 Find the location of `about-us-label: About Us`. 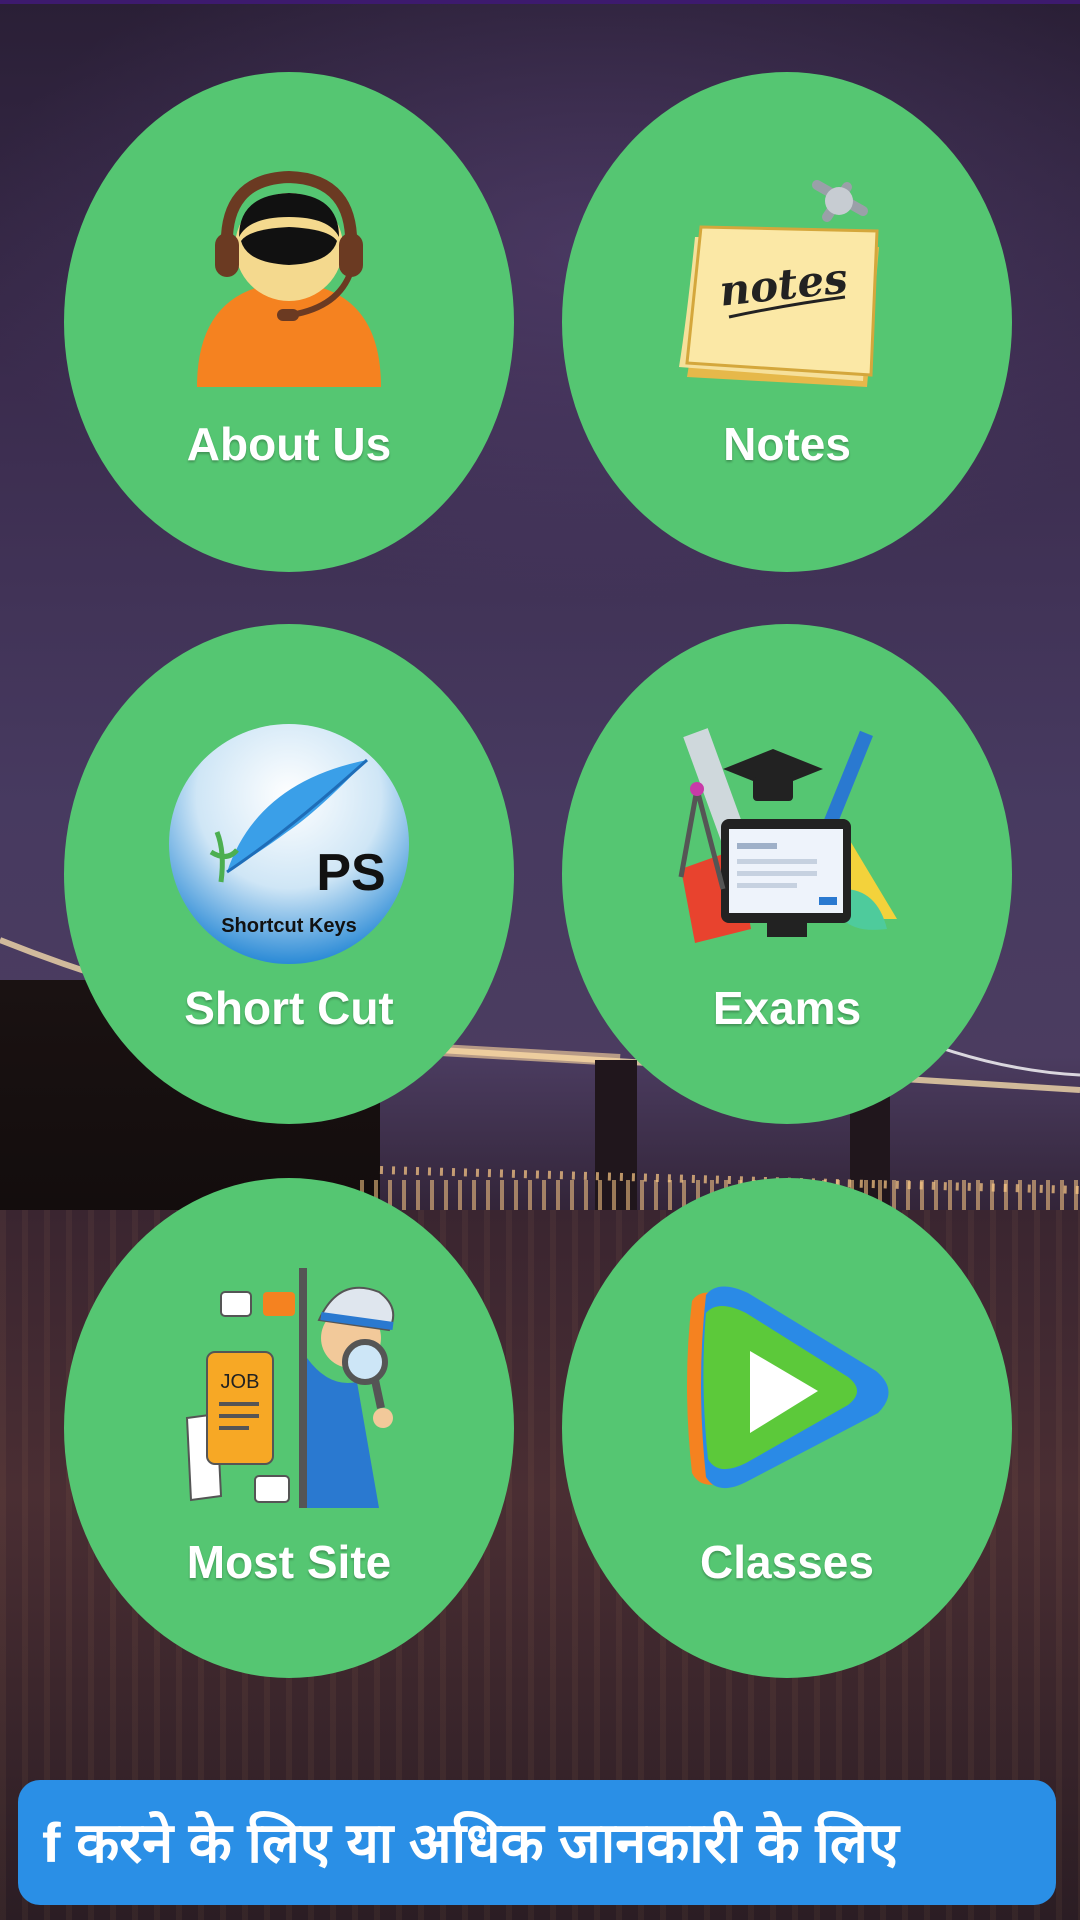

about-us-label: About Us is located at coordinates (289, 444).